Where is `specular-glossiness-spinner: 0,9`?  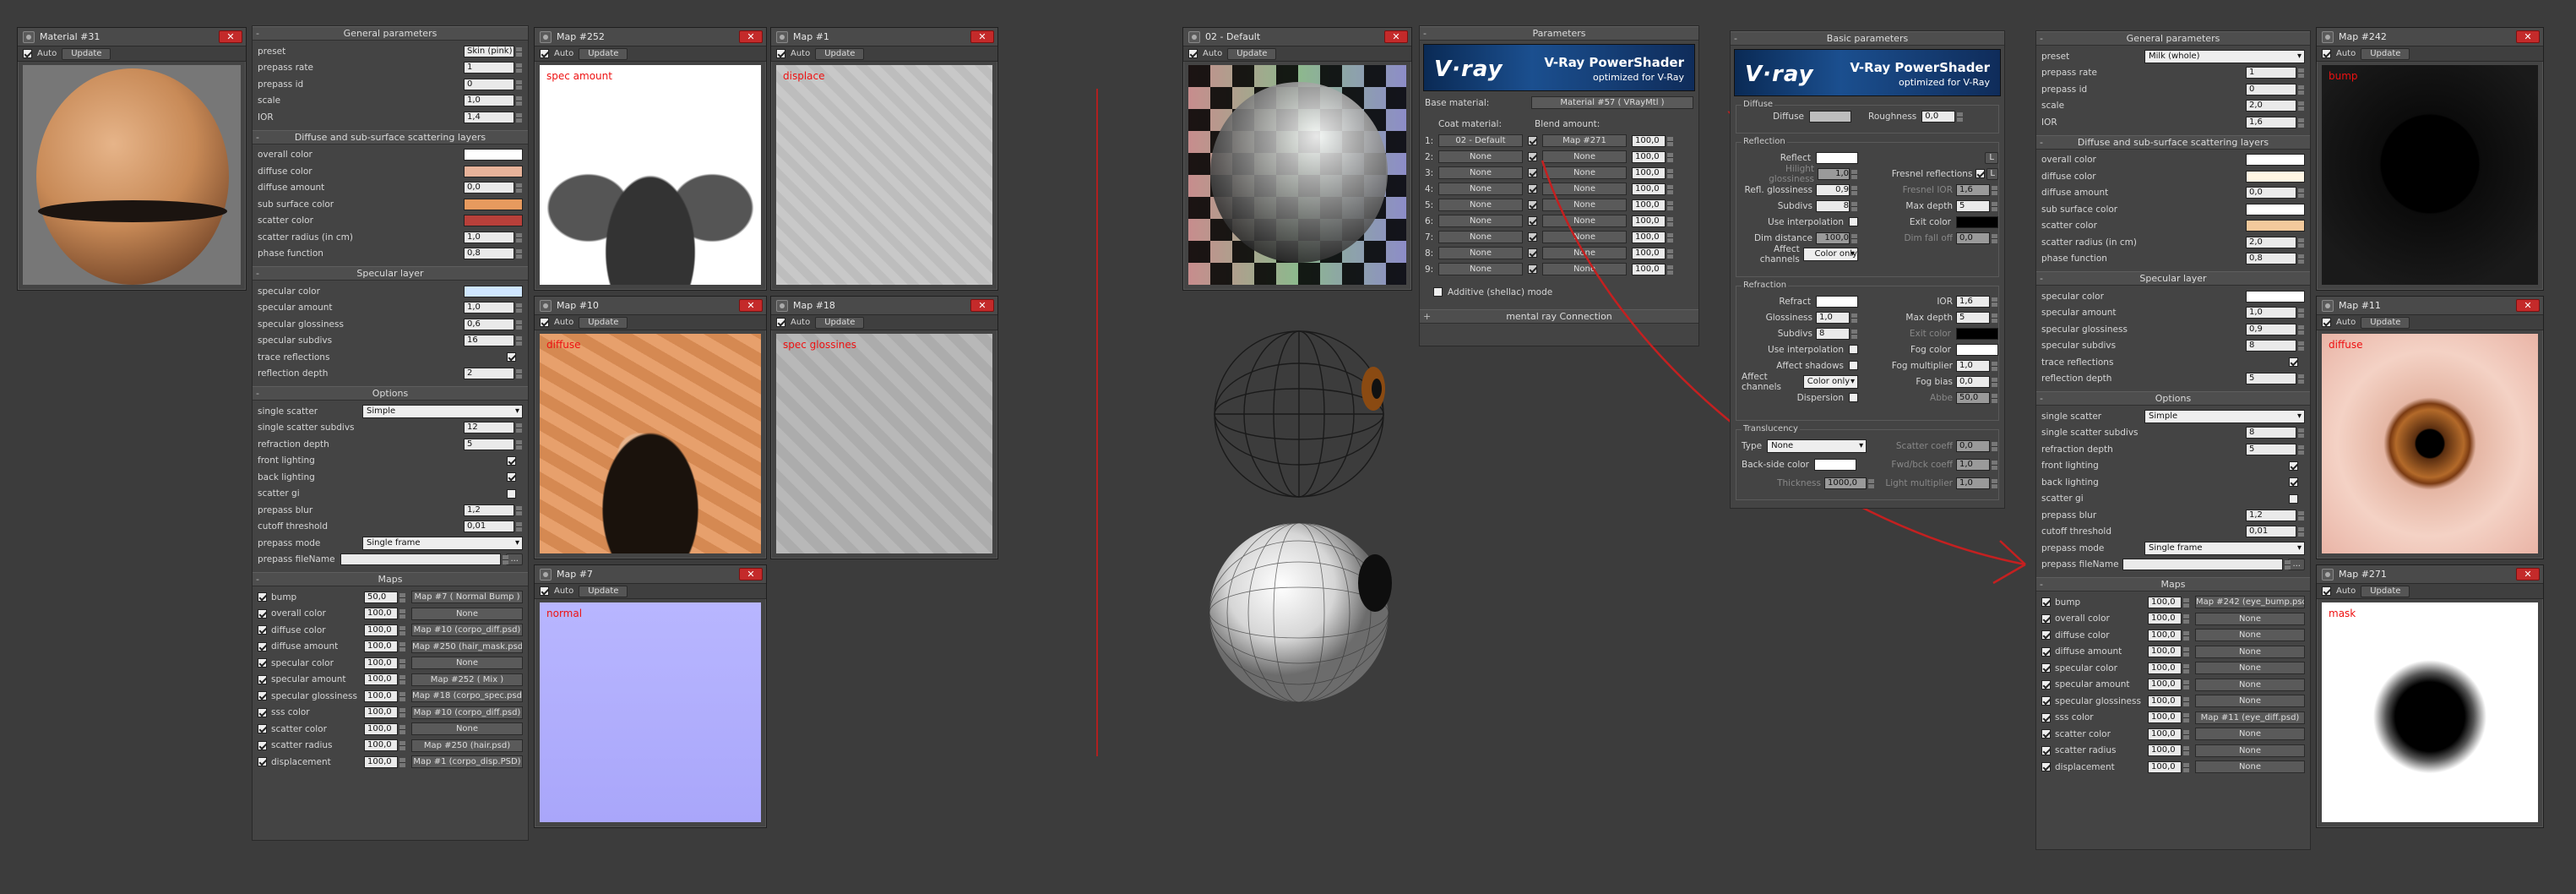
specular-glossiness-spinner: 0,9 is located at coordinates (2275, 329).